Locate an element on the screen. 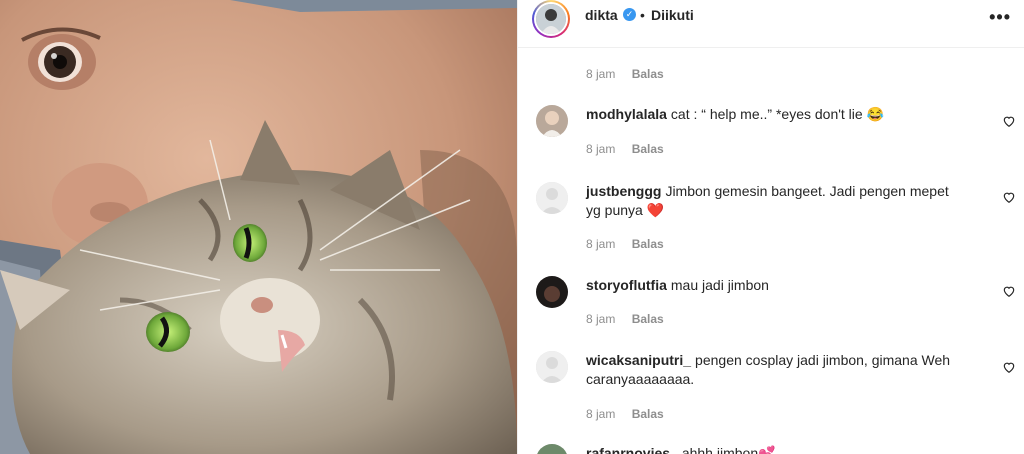  author-username: dikta is located at coordinates (601, 15).